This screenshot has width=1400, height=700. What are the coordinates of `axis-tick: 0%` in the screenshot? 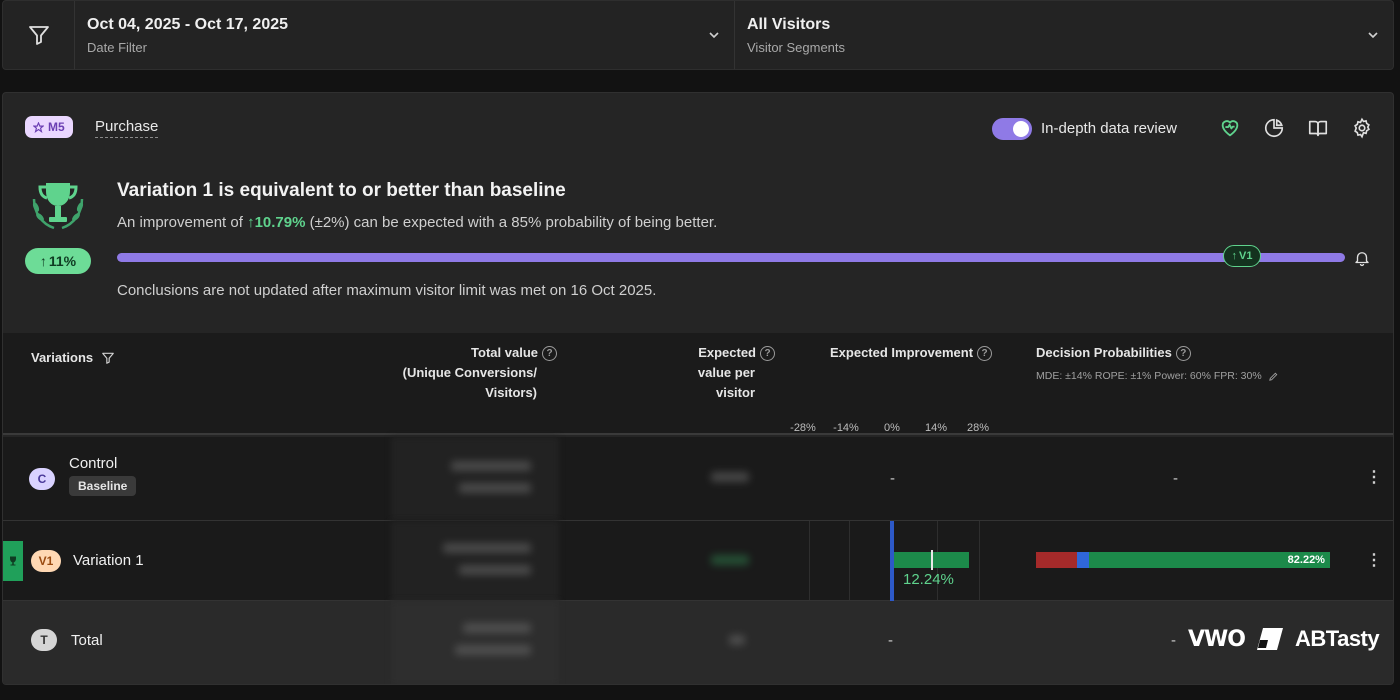 It's located at (892, 428).